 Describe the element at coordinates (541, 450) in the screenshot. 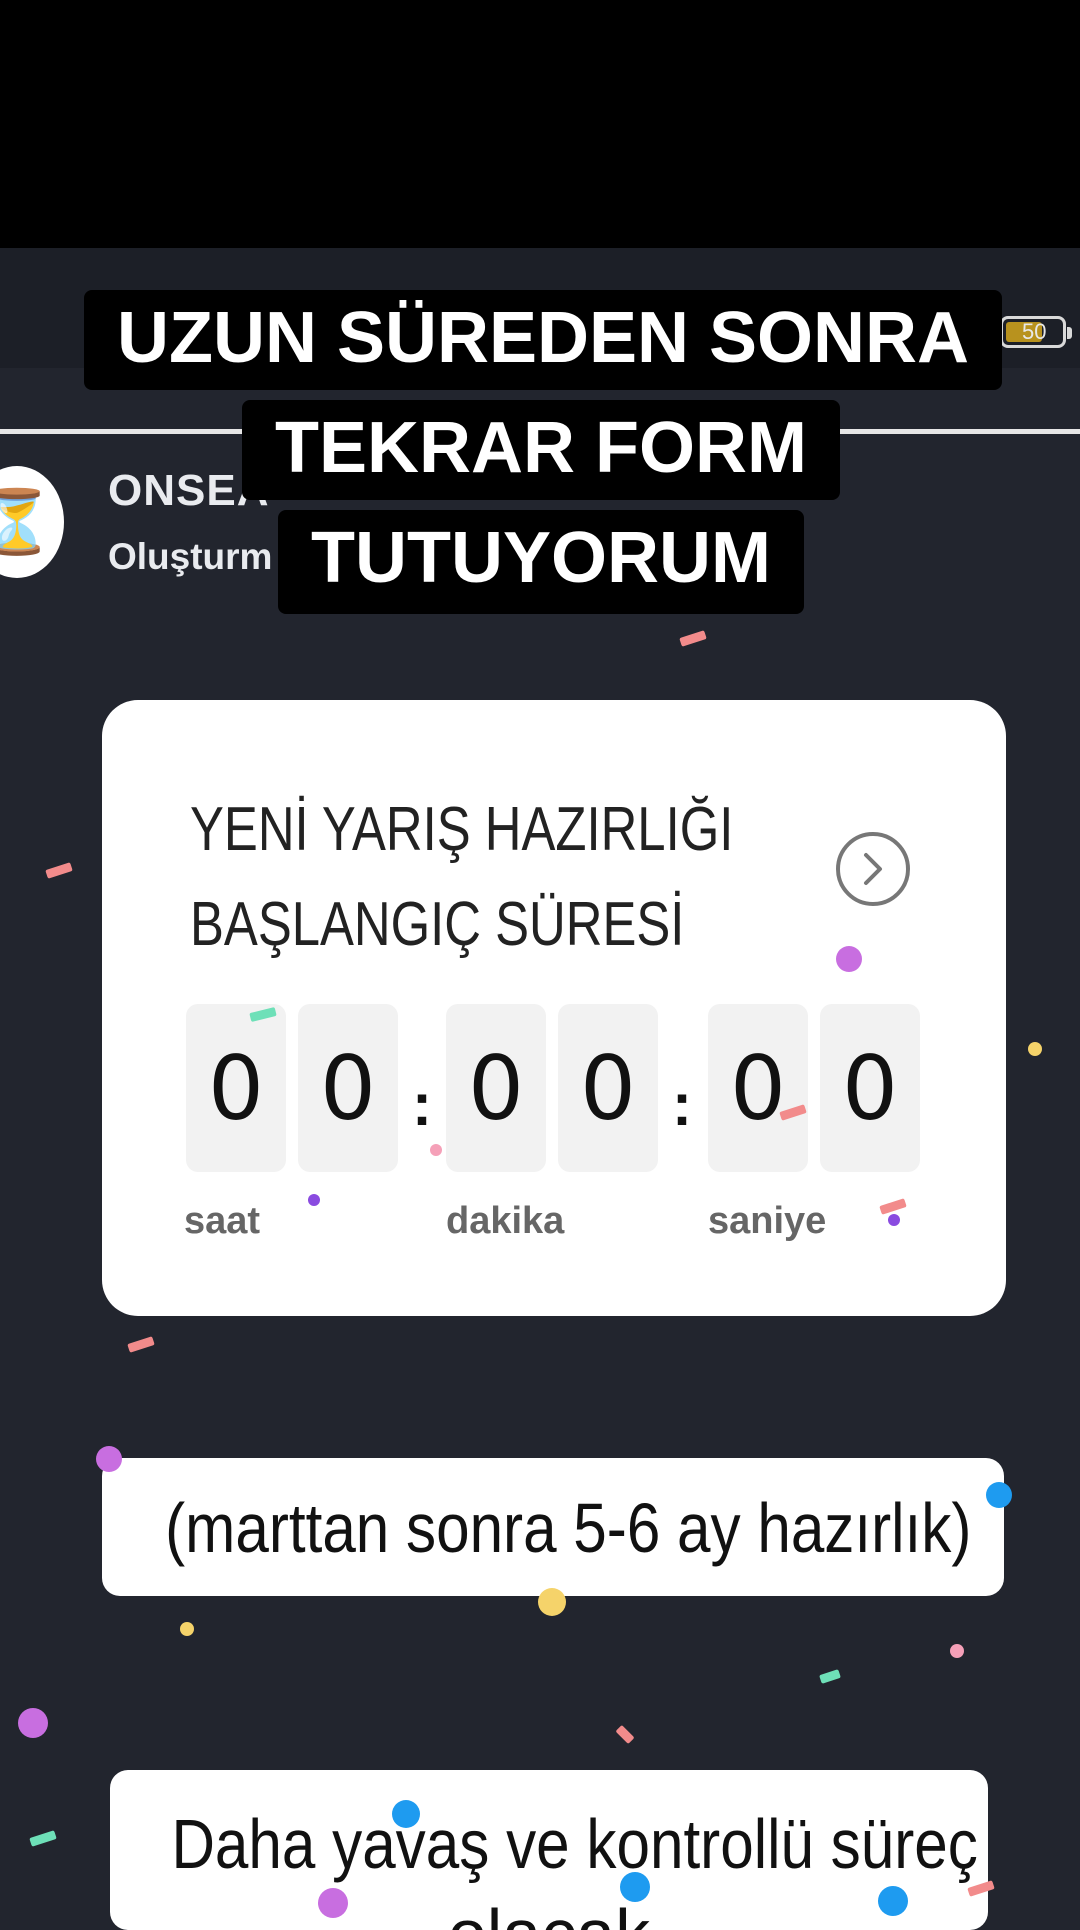

I see `caption-line-2: TEKRAR FORM` at that location.